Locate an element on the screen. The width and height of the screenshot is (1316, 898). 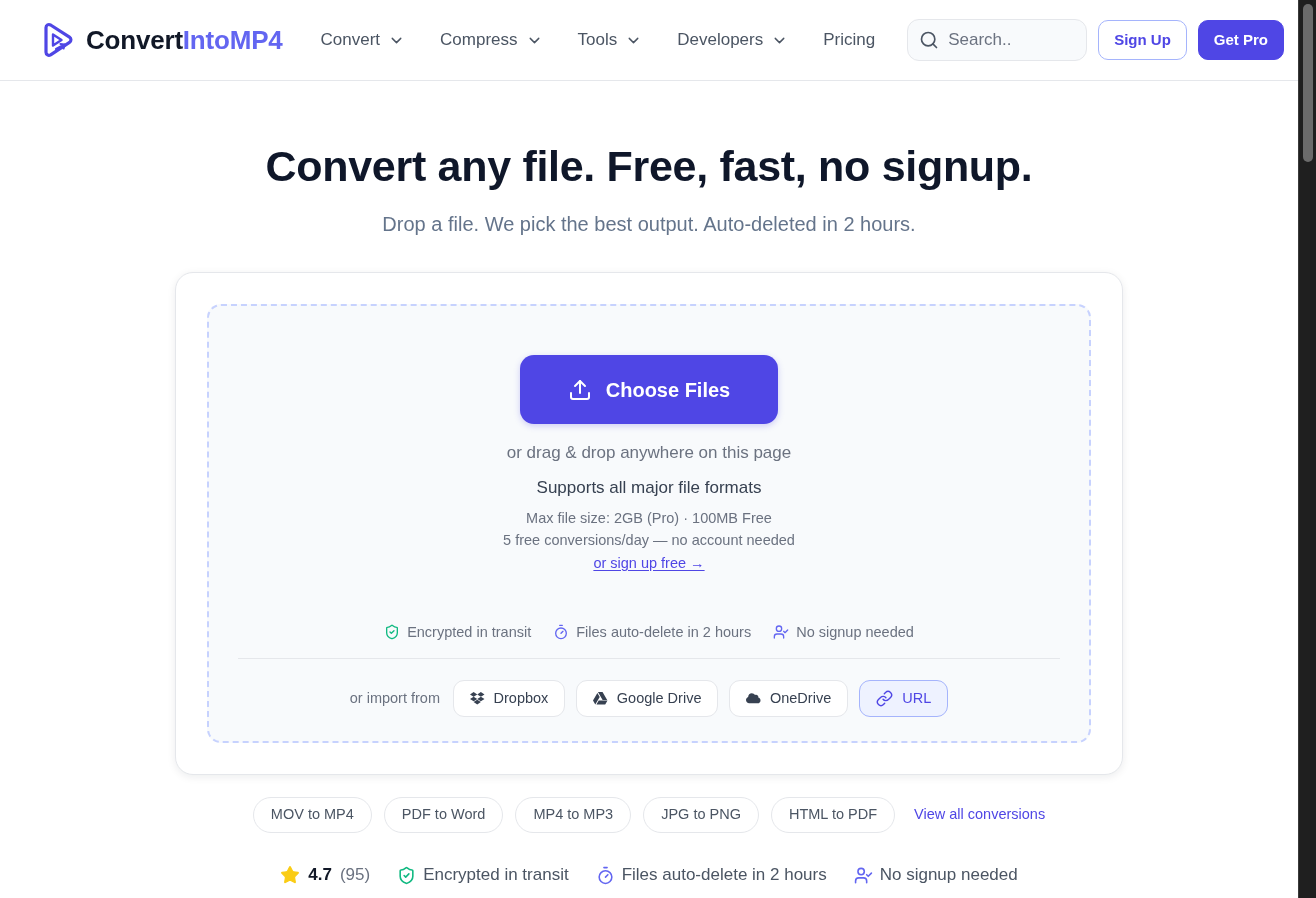
cloud-icon is located at coordinates (753, 698).